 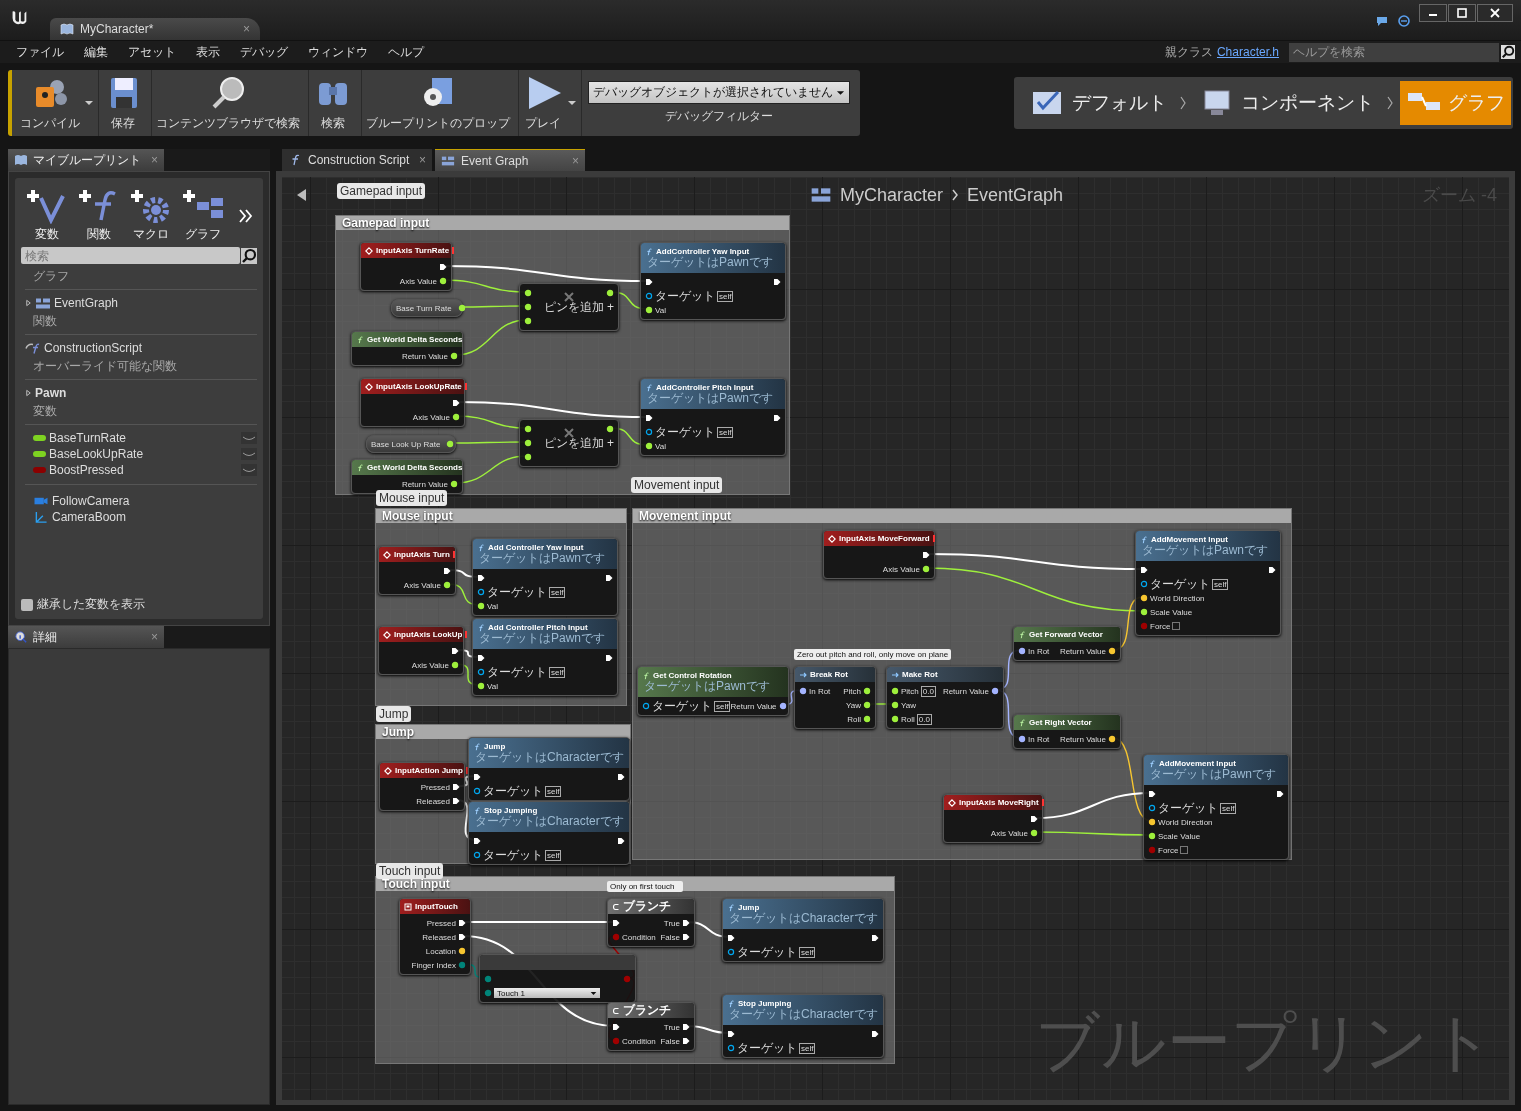 What do you see at coordinates (99, 215) in the screenshot?
I see `add-button: 関数` at bounding box center [99, 215].